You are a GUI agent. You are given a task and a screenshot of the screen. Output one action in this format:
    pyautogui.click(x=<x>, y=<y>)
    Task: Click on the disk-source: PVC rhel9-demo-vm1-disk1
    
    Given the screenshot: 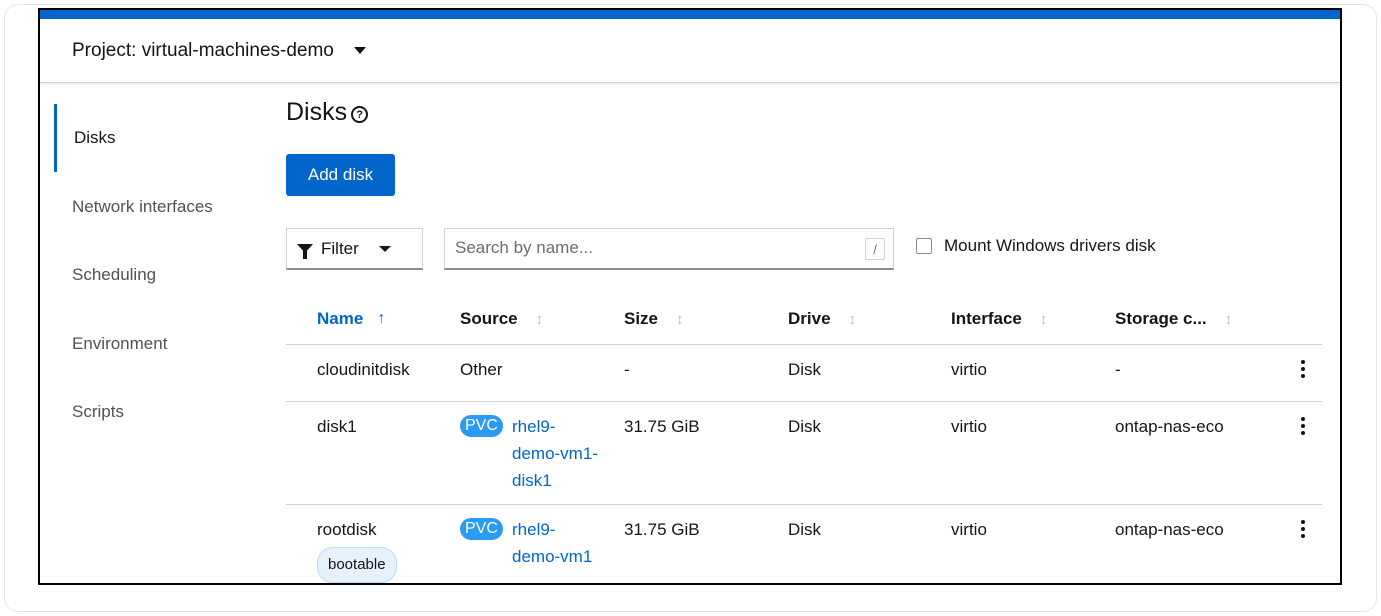 What is the action you would take?
    pyautogui.click(x=540, y=451)
    